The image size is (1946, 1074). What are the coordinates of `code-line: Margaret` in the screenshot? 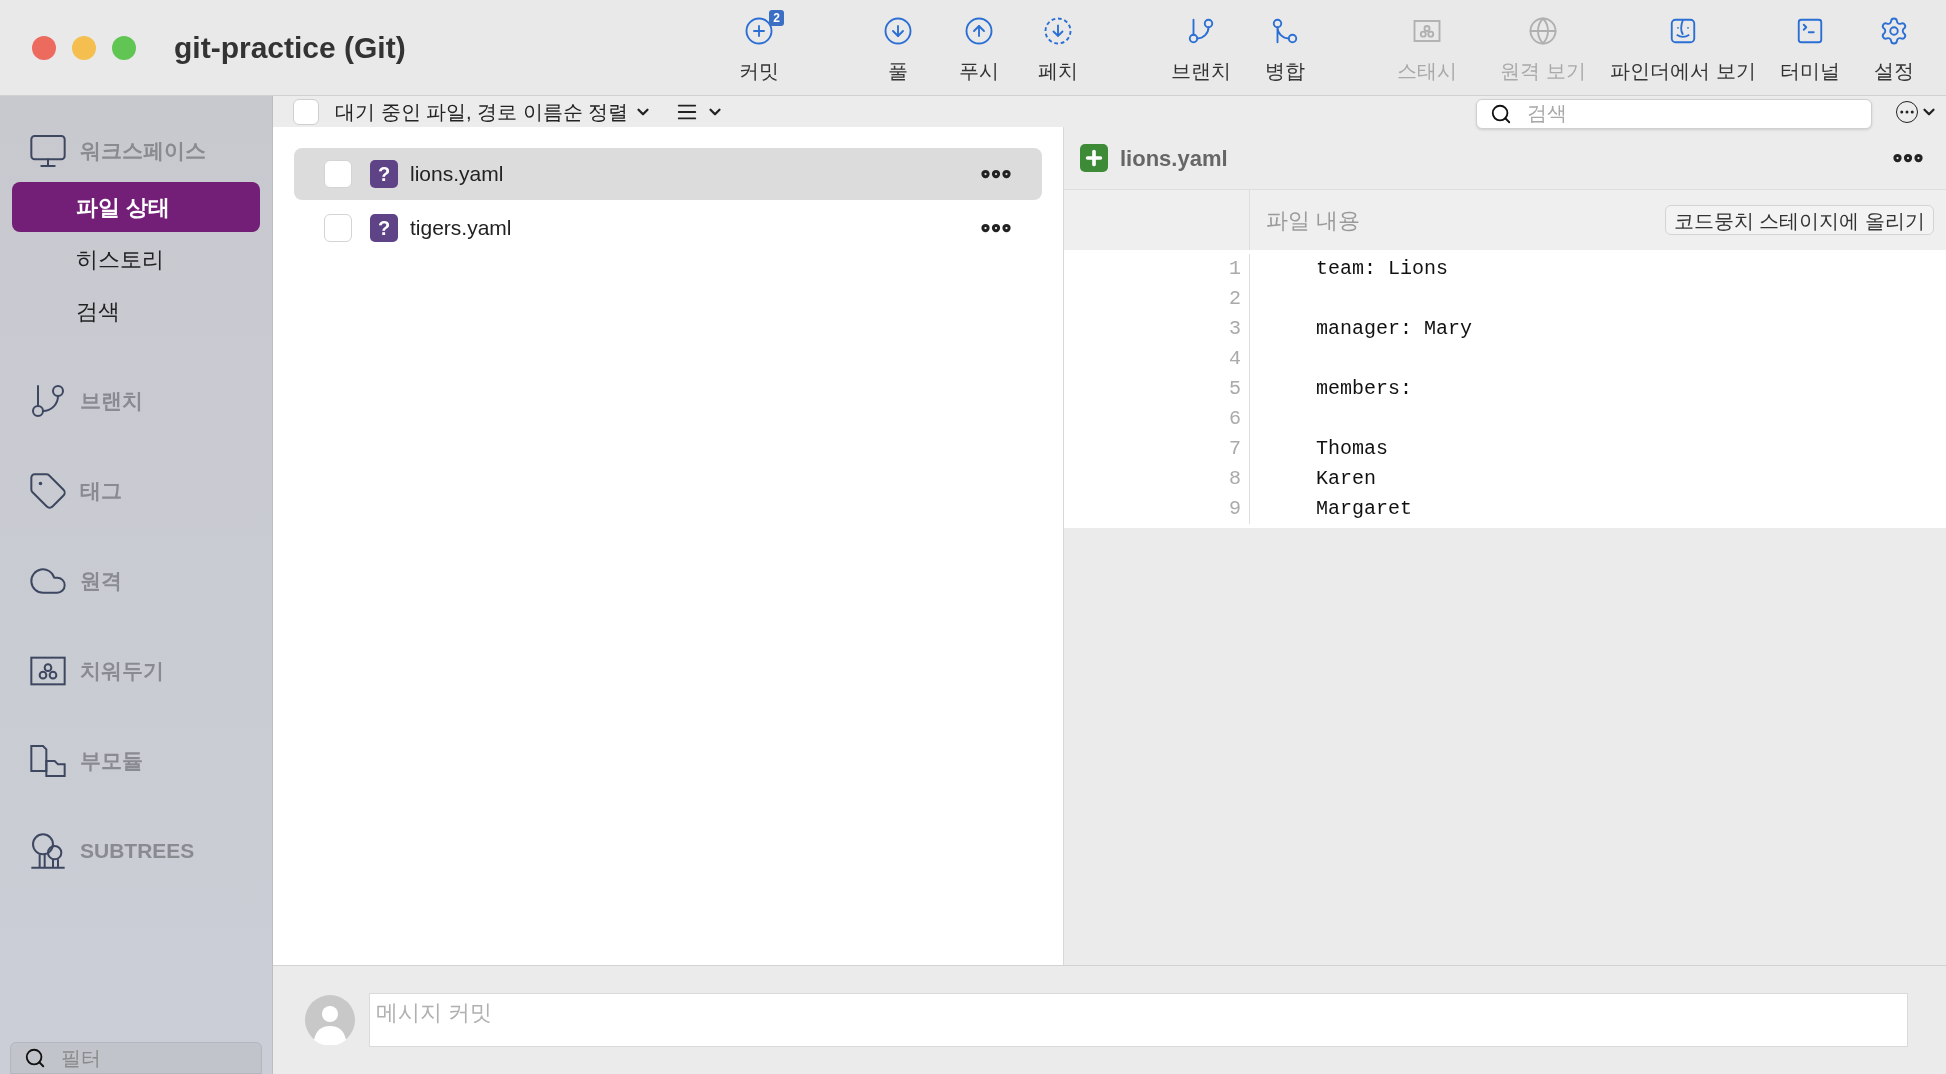 It's located at (1364, 509).